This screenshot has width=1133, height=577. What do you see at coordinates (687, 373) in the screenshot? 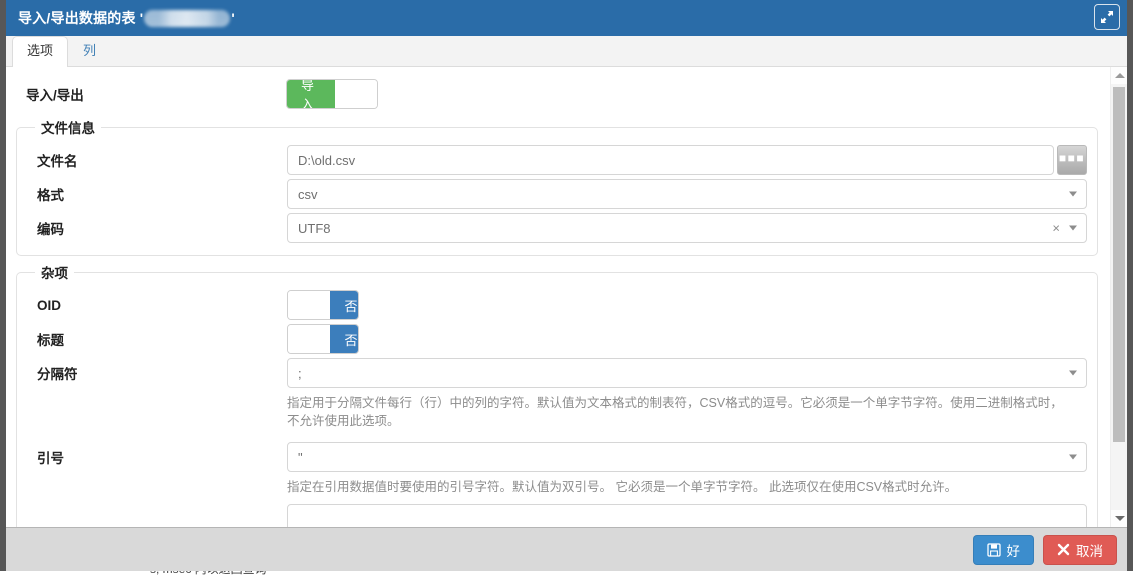
I see `delimiter-select: ;` at bounding box center [687, 373].